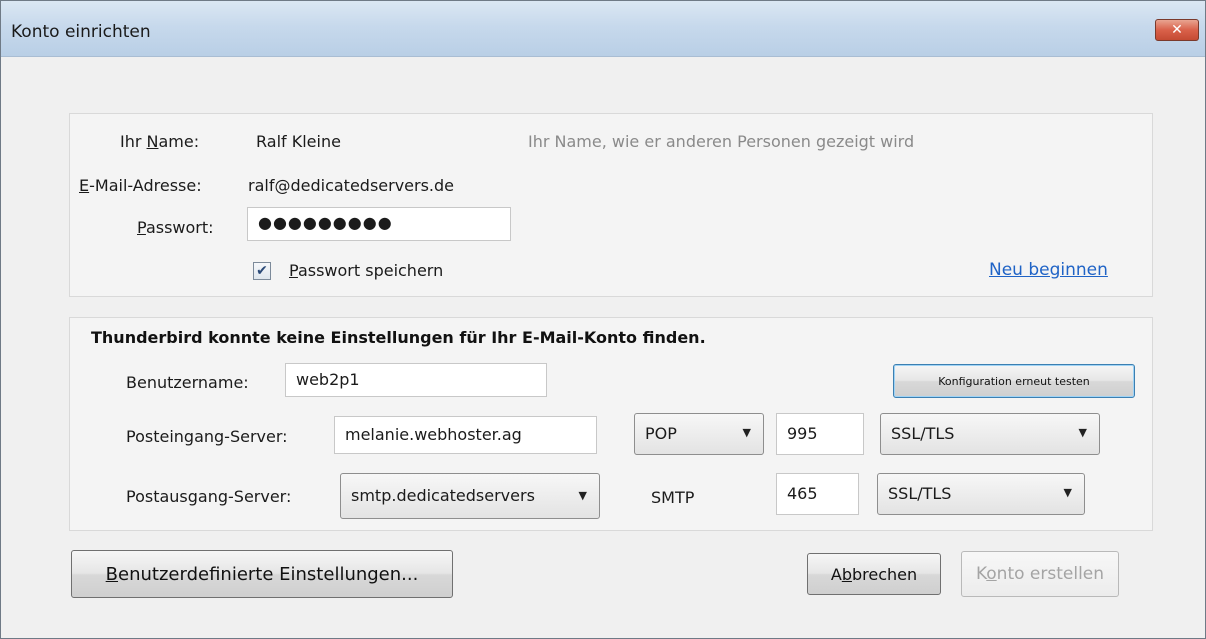  What do you see at coordinates (603, 29) in the screenshot?
I see `title-bar: Konto einrichten ✕` at bounding box center [603, 29].